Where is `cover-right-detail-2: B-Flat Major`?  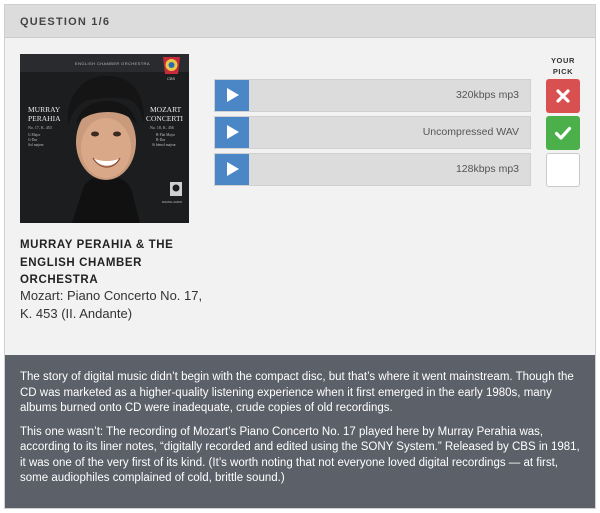 cover-right-detail-2: B-Flat Major is located at coordinates (166, 135).